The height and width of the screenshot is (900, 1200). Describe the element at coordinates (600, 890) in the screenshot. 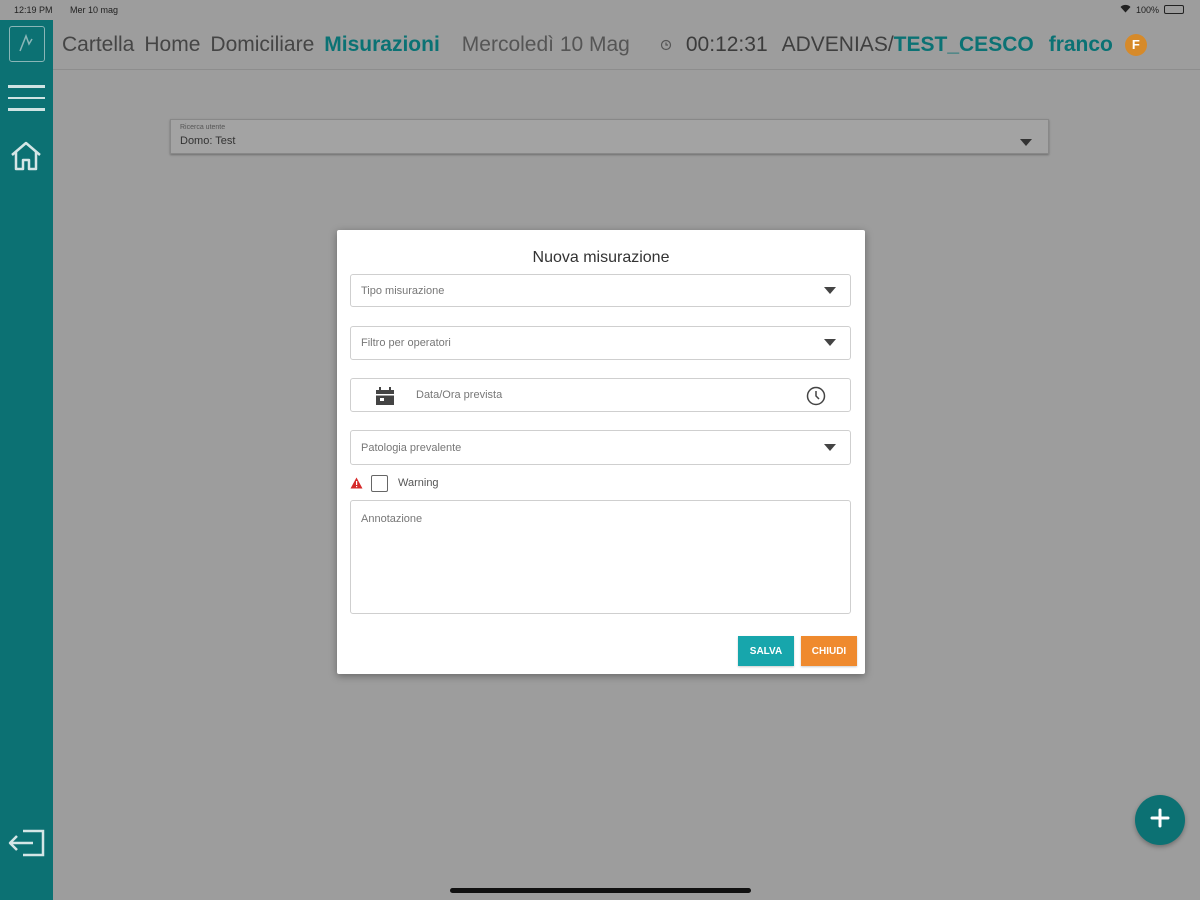

I see `home-indicator` at that location.